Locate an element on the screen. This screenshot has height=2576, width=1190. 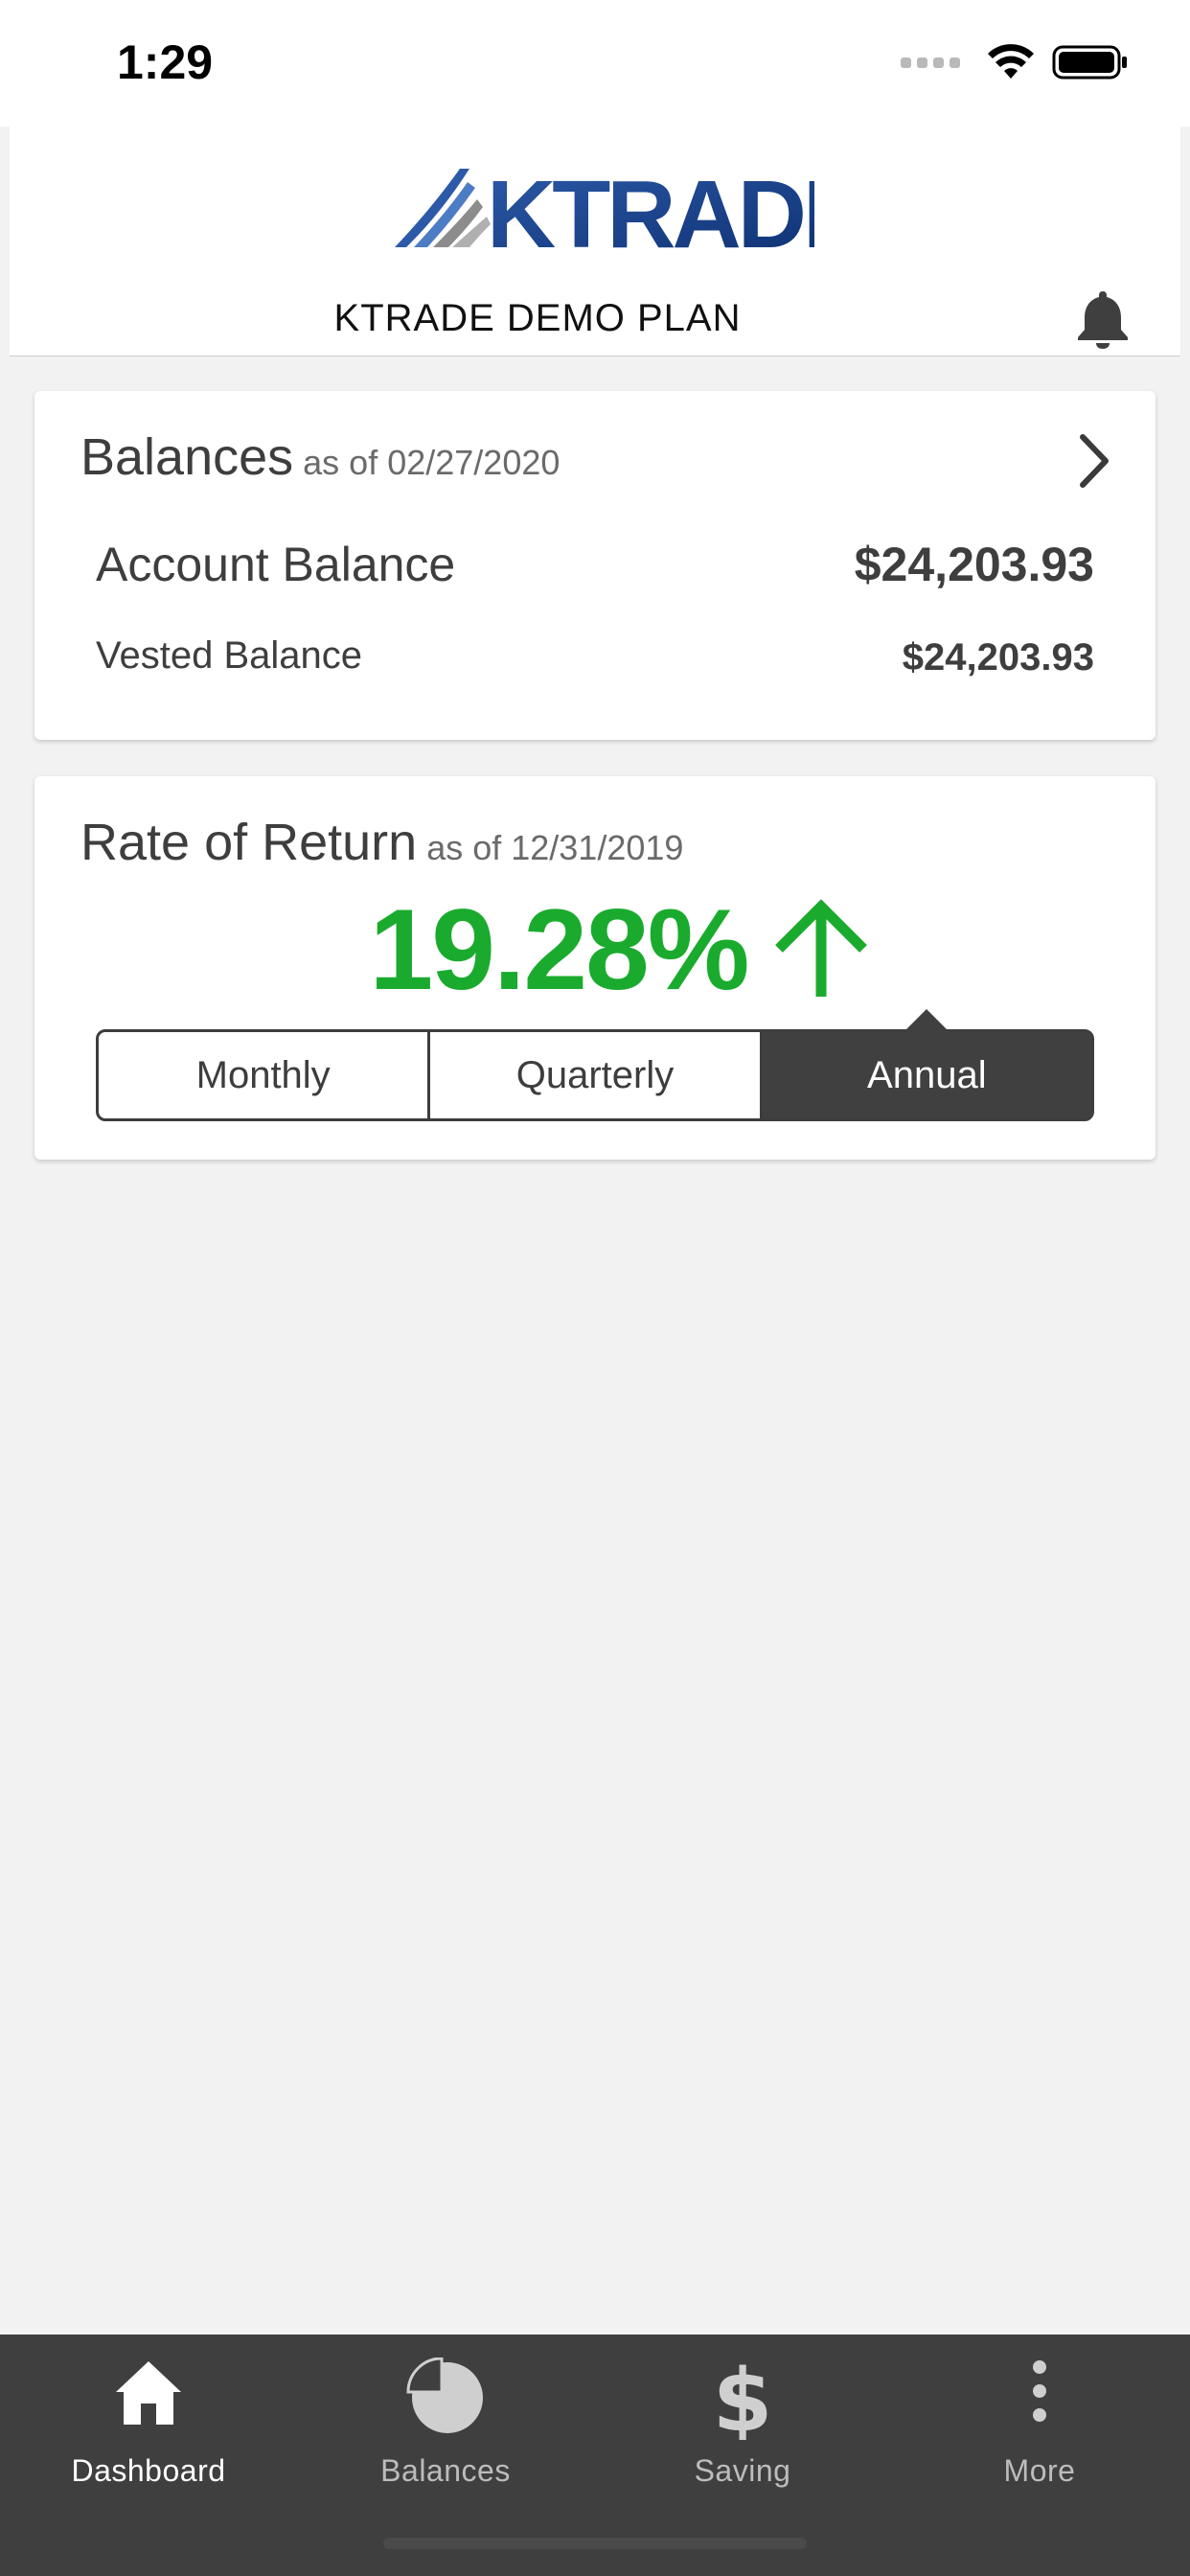
tab-more-label: More is located at coordinates (1039, 2470).